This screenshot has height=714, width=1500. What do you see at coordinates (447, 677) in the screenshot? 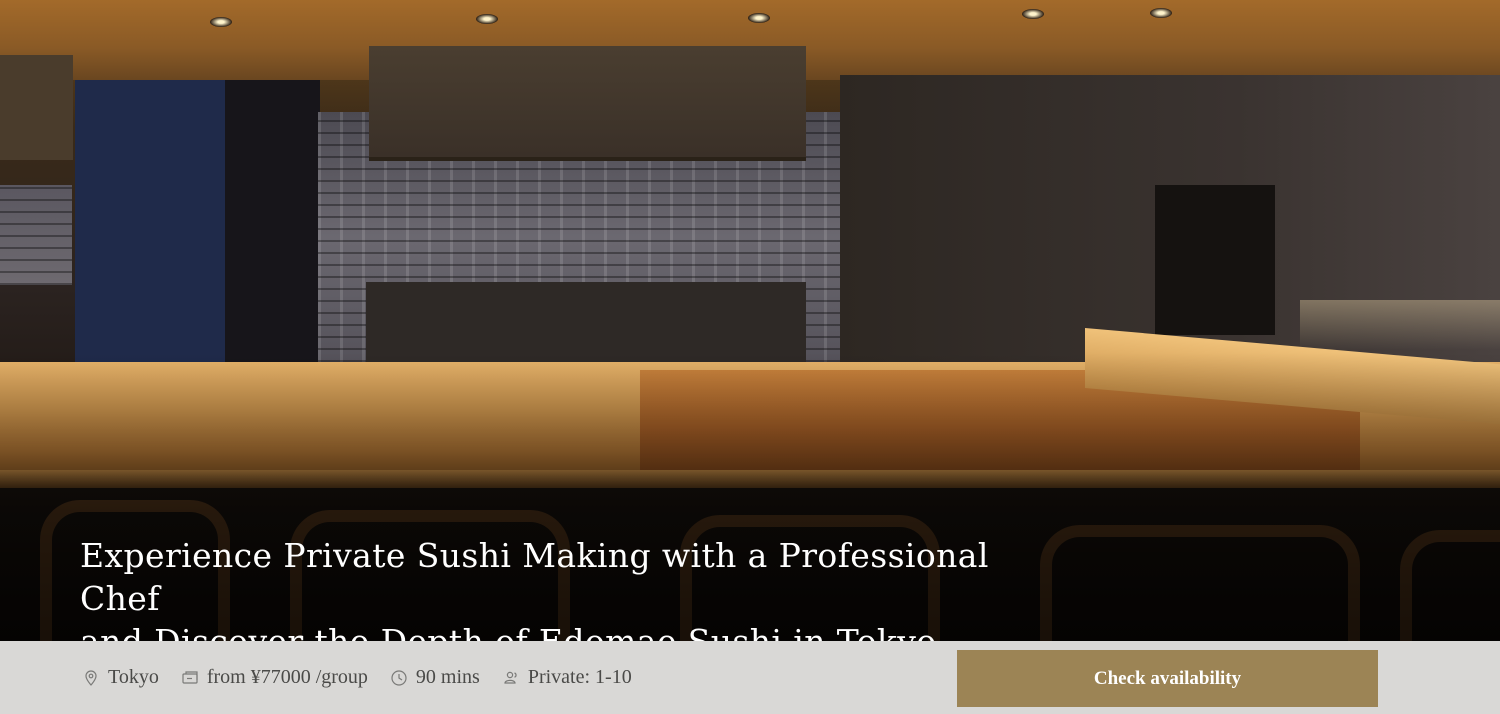
I see `duration-text: 90 mins` at bounding box center [447, 677].